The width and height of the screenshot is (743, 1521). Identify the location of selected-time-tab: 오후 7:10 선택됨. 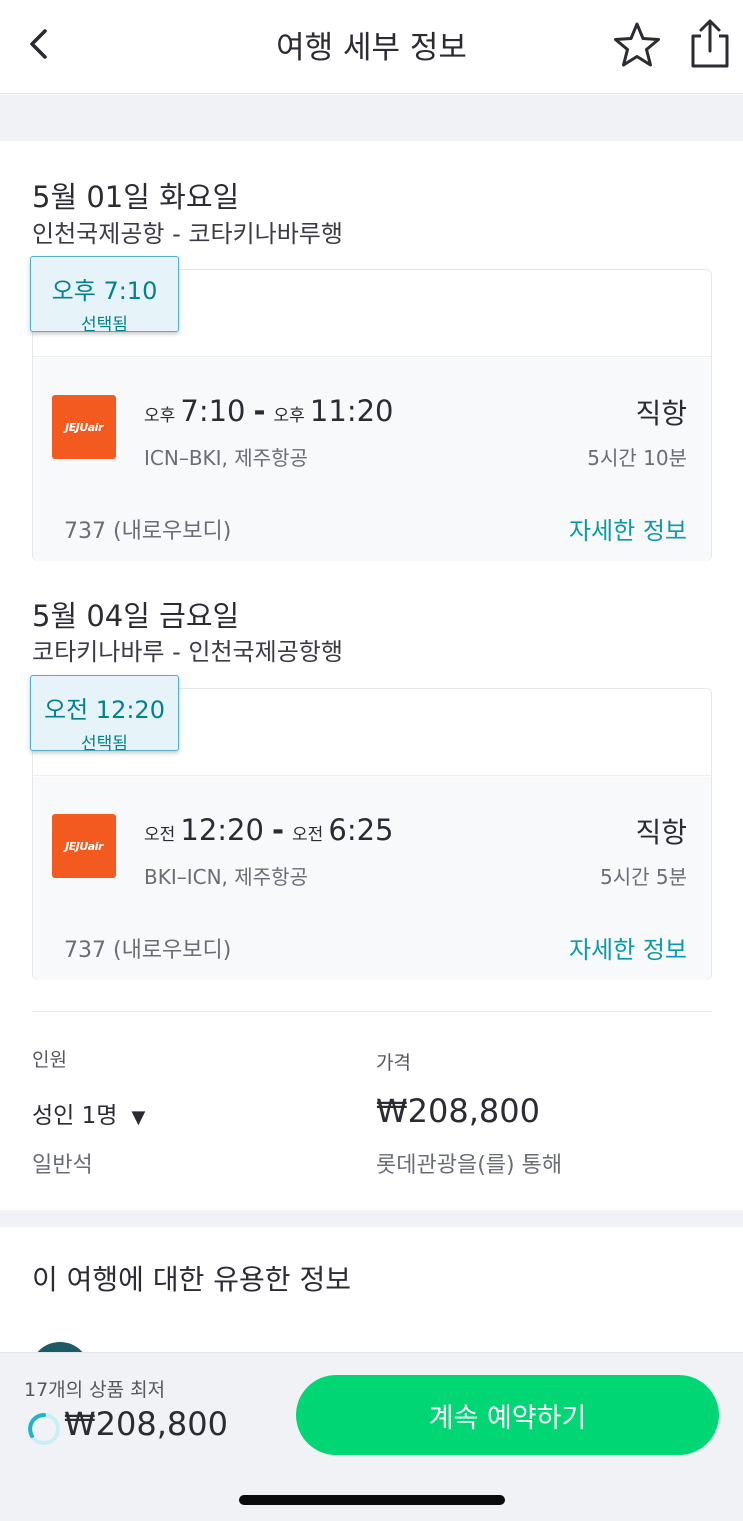
(104, 295).